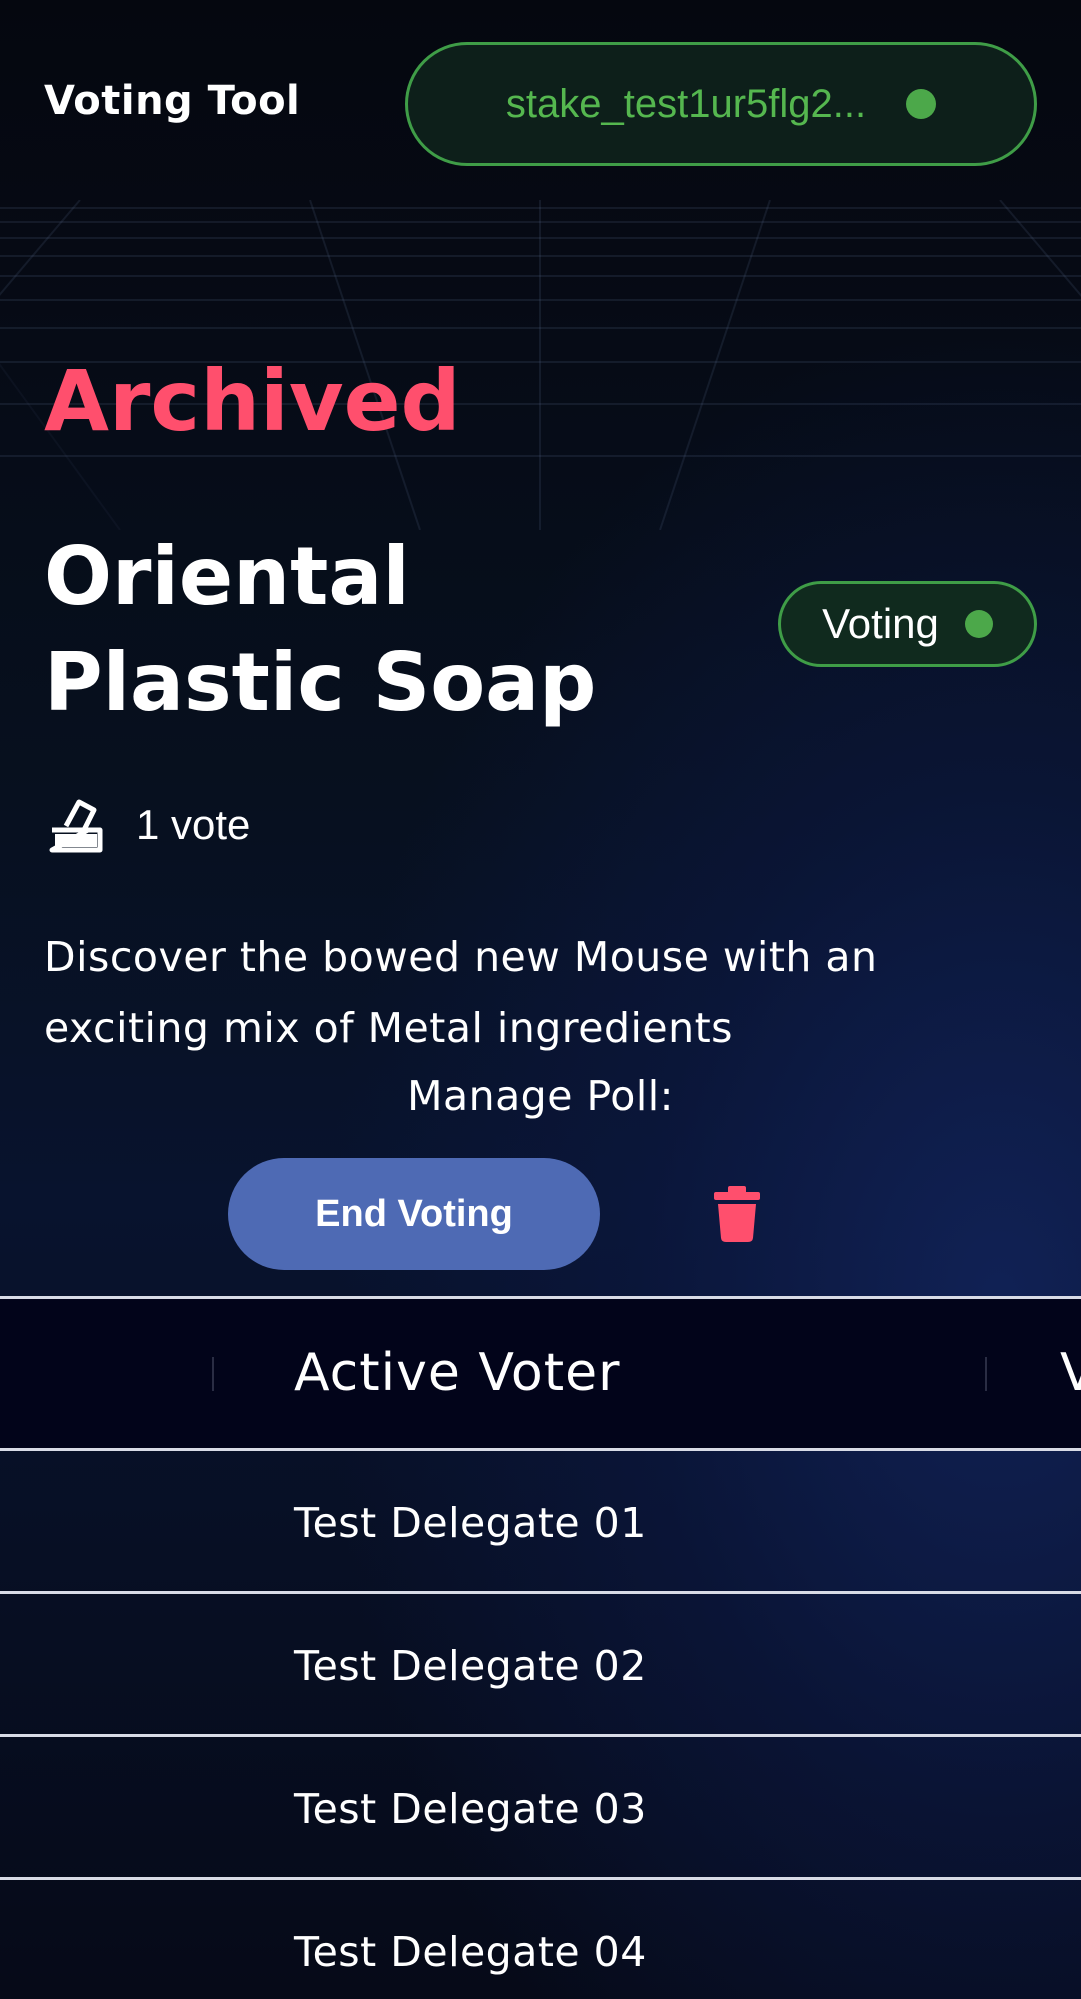 Image resolution: width=1081 pixels, height=1999 pixels. Describe the element at coordinates (978, 624) in the screenshot. I see `poll-status-dot` at that location.